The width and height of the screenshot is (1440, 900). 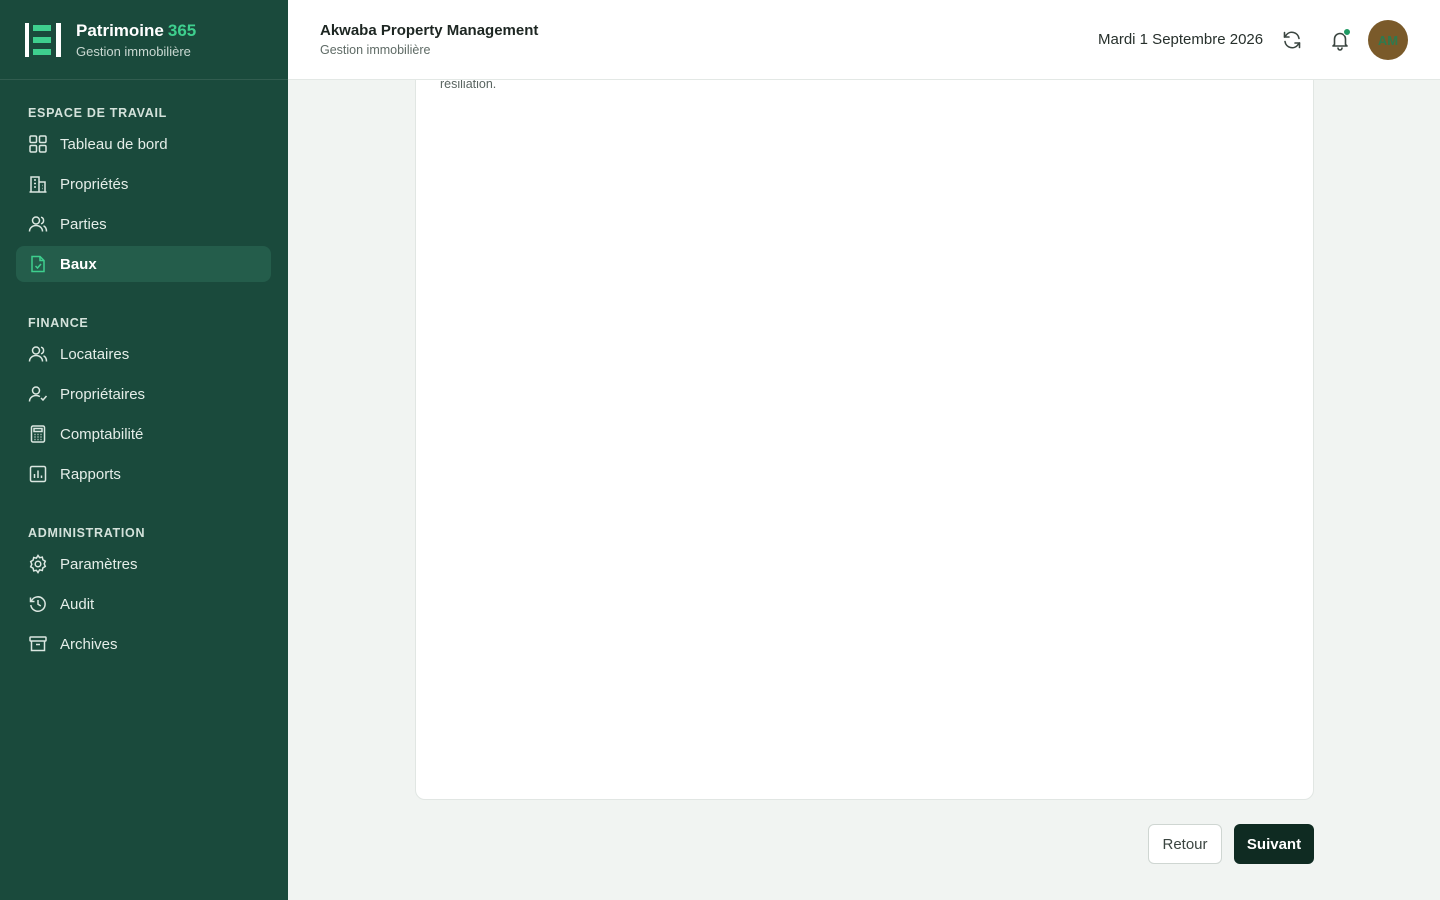 I want to click on bar-chart-icon, so click(x=38, y=474).